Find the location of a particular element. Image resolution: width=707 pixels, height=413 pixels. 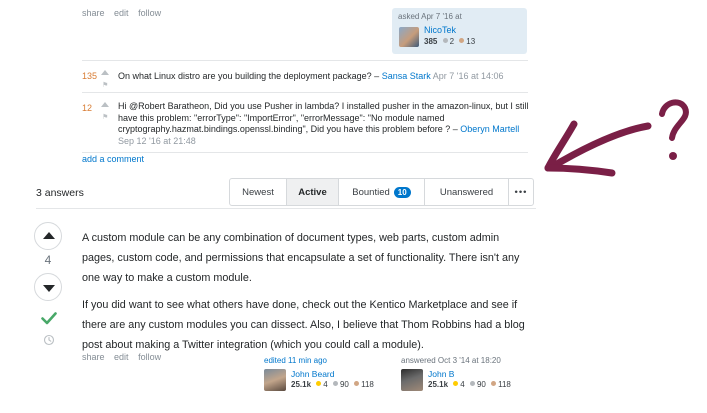

edited-timestamp-link: edited 11 min ago is located at coordinates (324, 360).